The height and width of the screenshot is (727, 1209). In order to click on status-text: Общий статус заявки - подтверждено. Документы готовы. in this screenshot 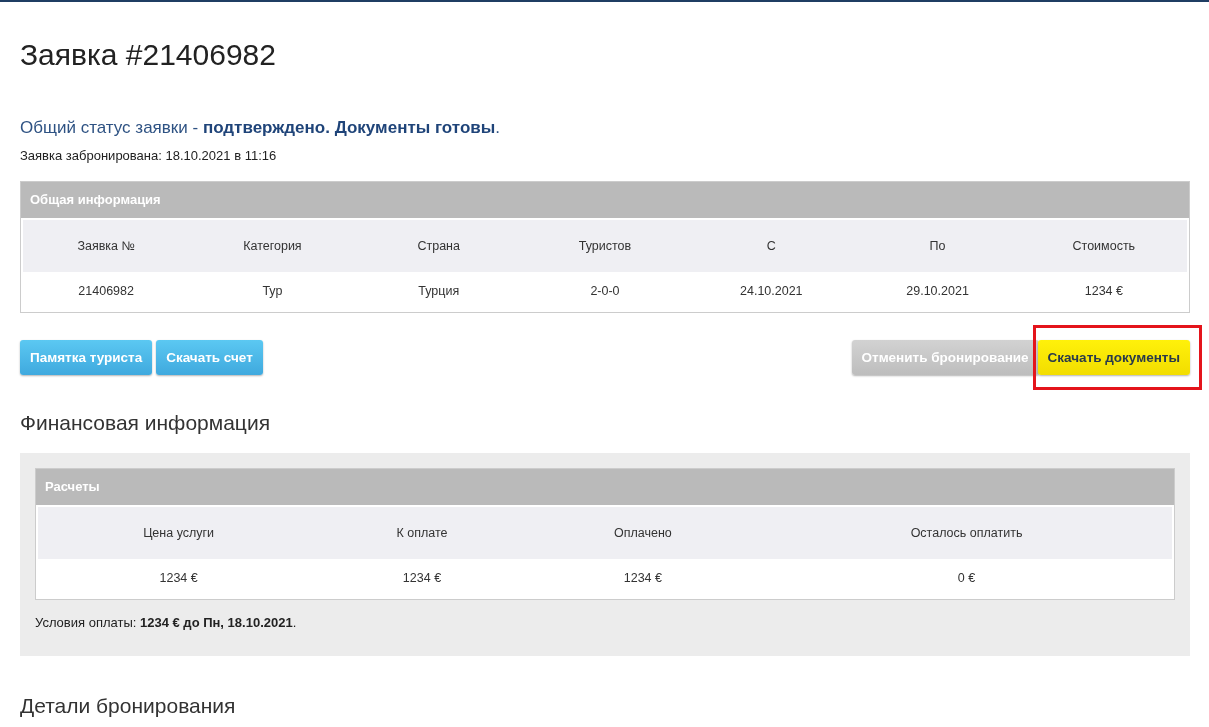, I will do `click(260, 128)`.